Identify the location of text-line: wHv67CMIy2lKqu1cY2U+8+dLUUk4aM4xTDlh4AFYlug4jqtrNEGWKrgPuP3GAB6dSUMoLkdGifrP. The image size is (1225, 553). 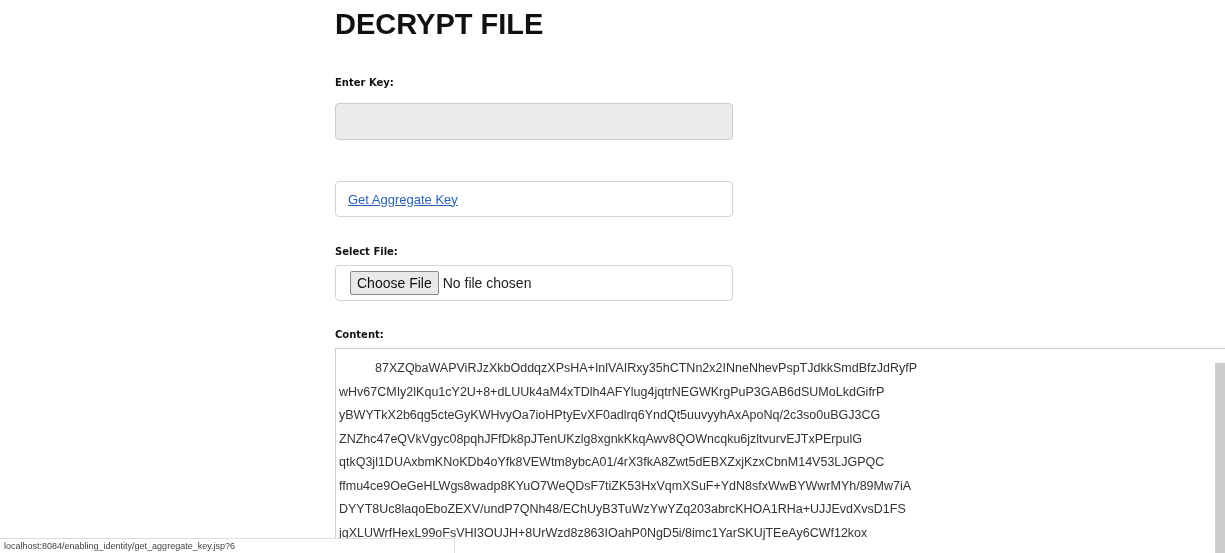
(612, 392).